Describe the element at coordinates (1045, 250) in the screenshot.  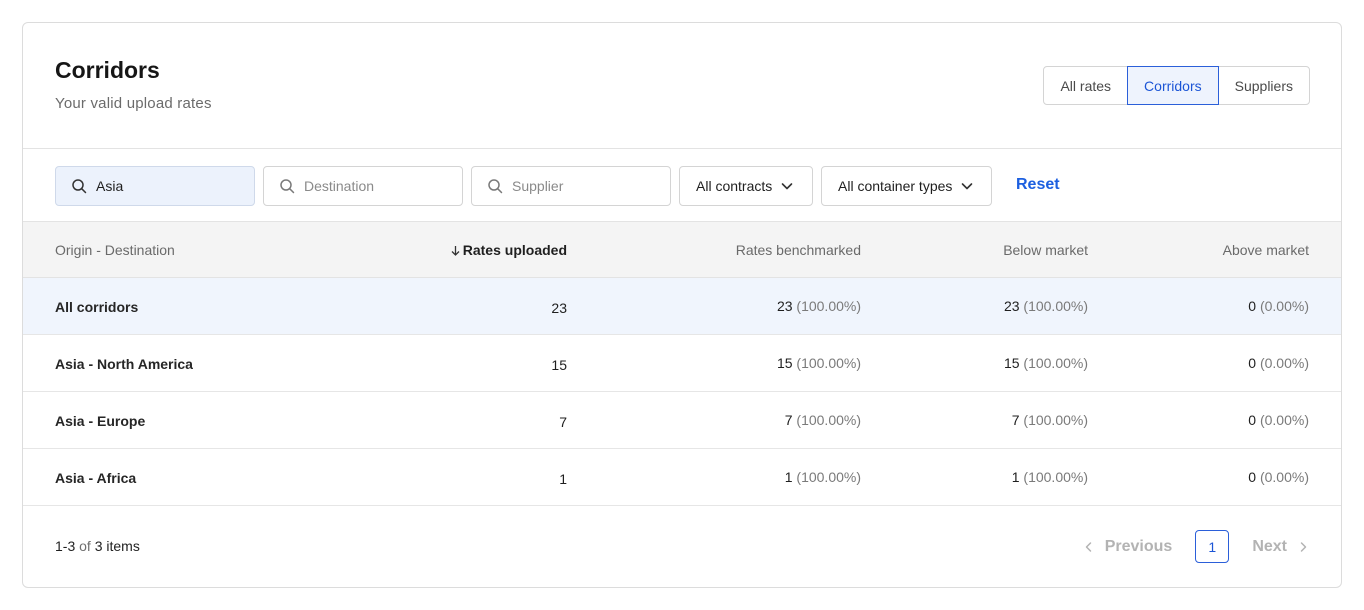
I see `column-header-below-market: Below market` at that location.